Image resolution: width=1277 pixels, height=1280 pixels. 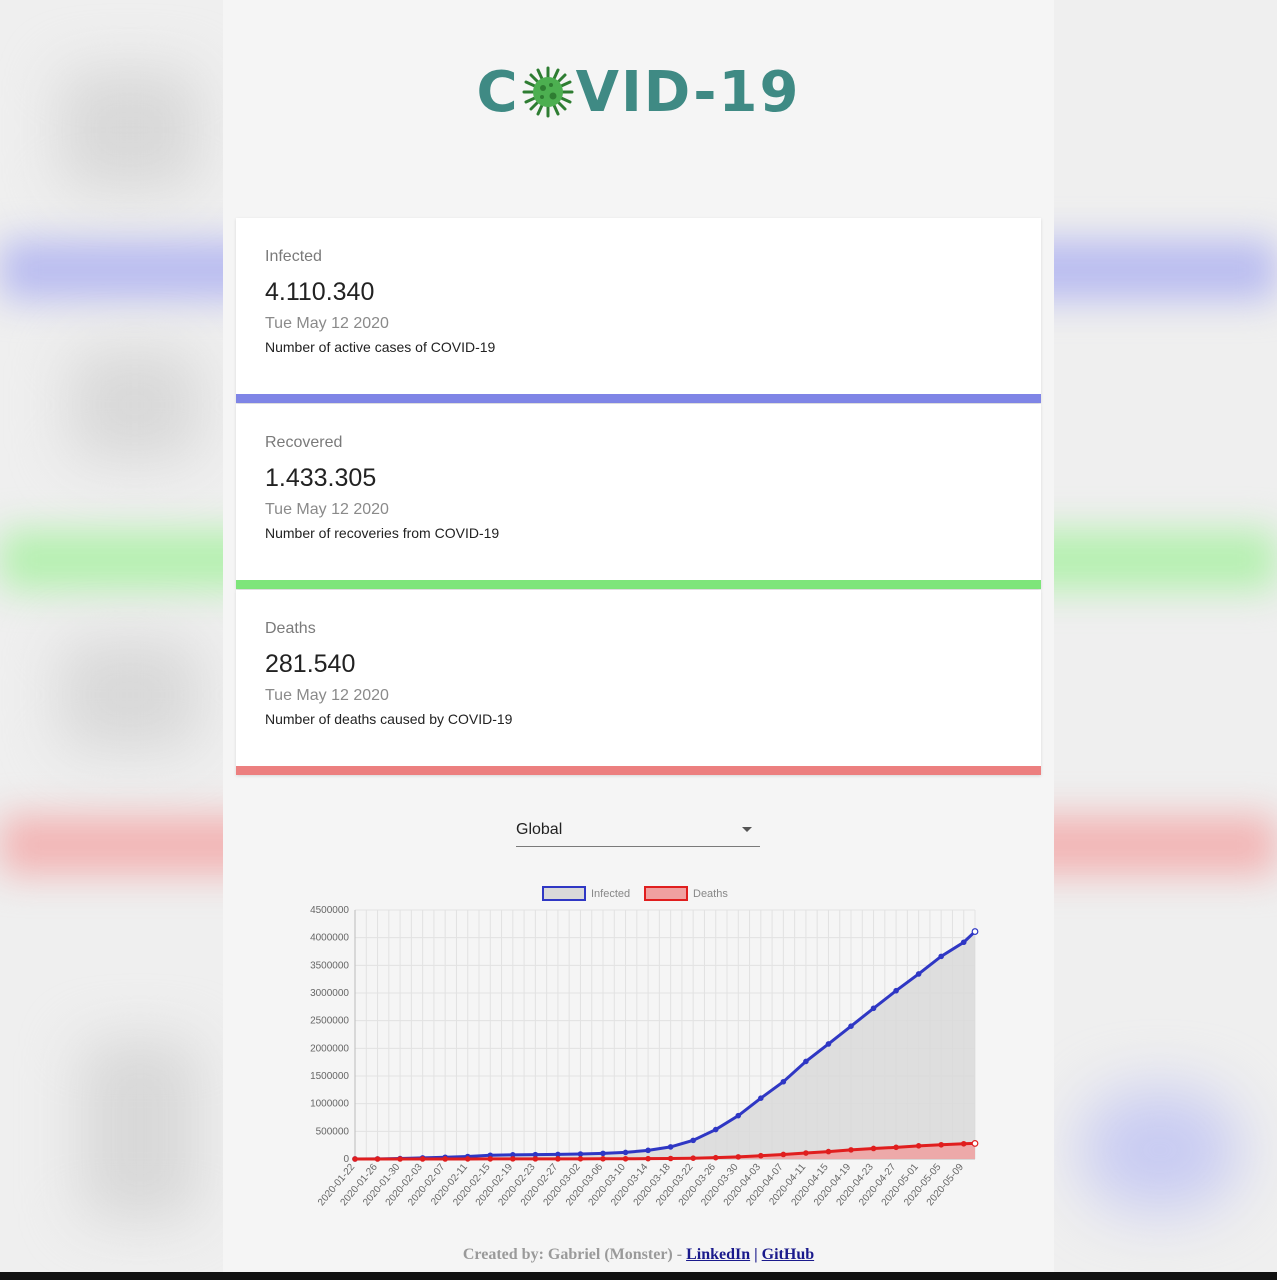 What do you see at coordinates (718, 1254) in the screenshot?
I see `linkedin-link: LinkedIn` at bounding box center [718, 1254].